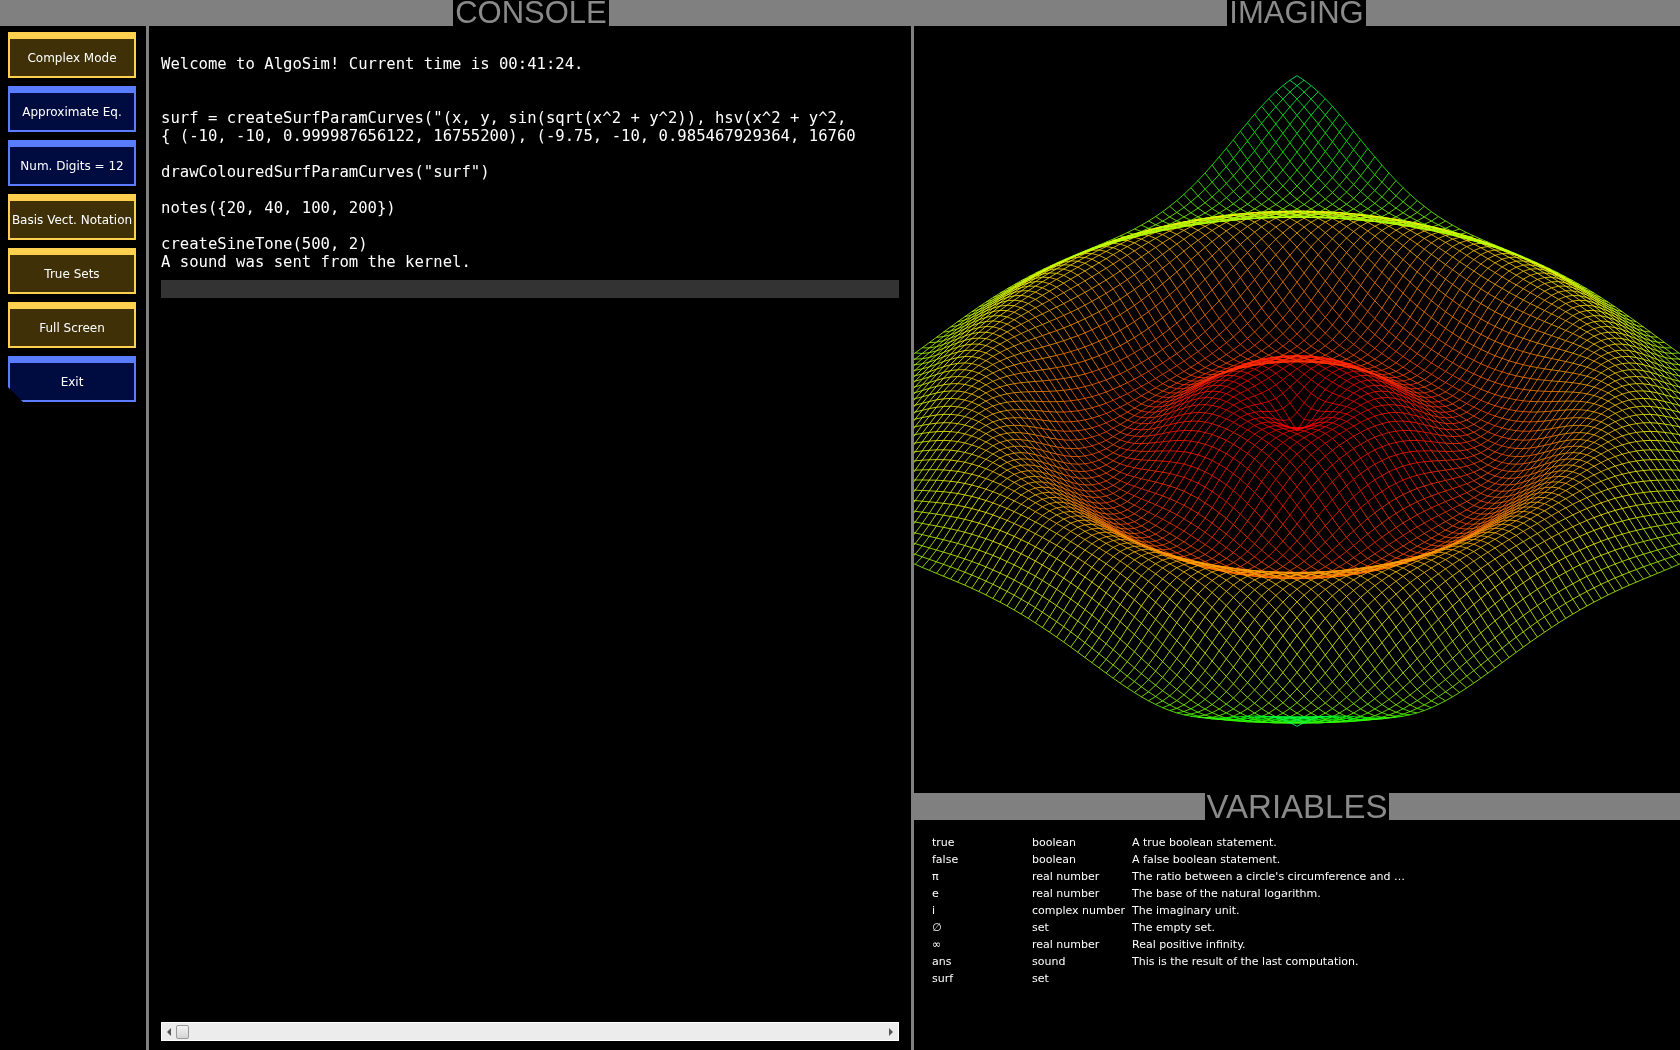  What do you see at coordinates (72, 379) in the screenshot?
I see `sidebar-button: Exit` at bounding box center [72, 379].